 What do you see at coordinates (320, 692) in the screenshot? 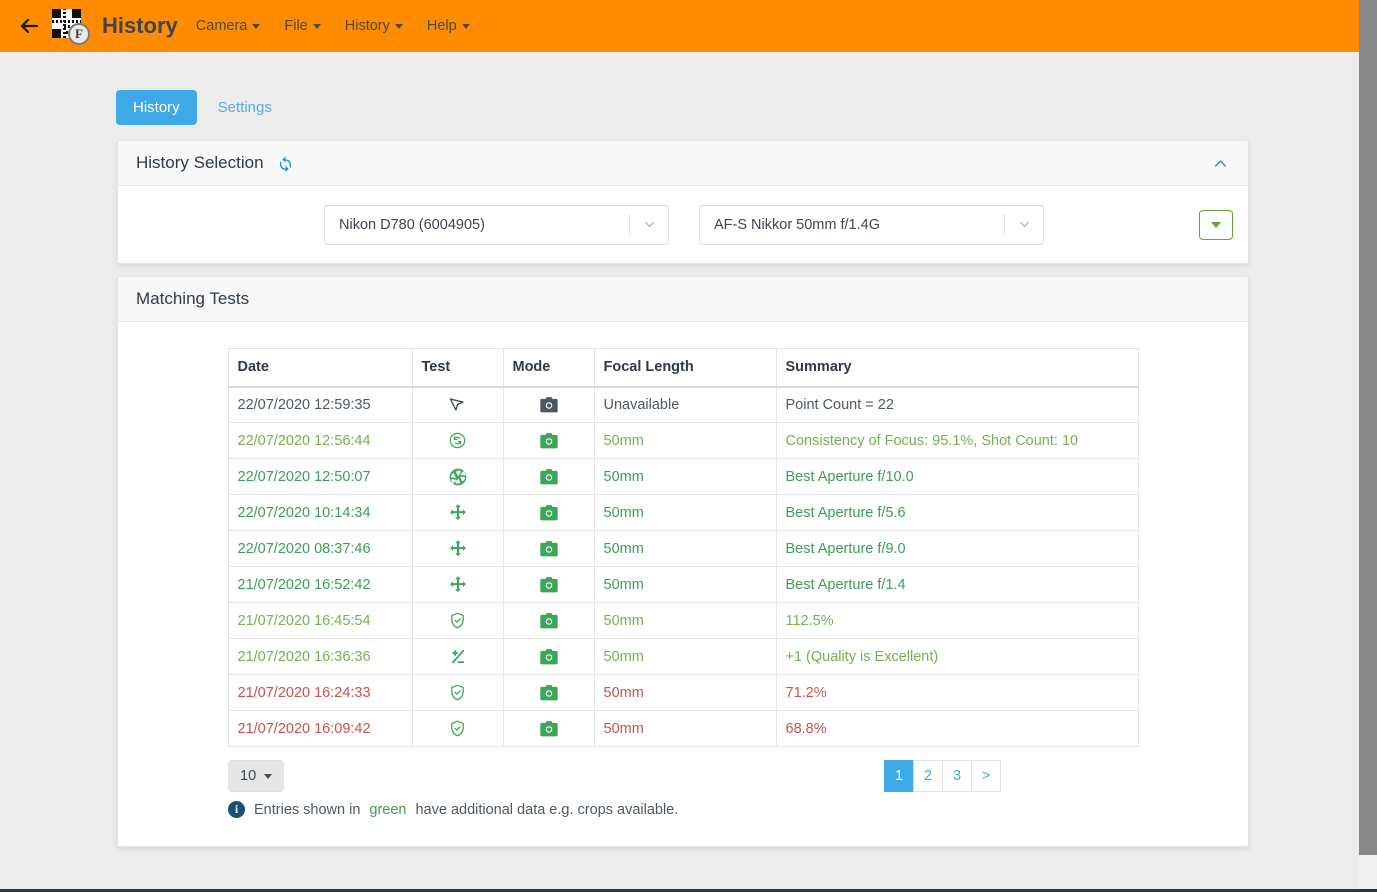
I see `cell-date: 21/07/2020 16:24:33` at bounding box center [320, 692].